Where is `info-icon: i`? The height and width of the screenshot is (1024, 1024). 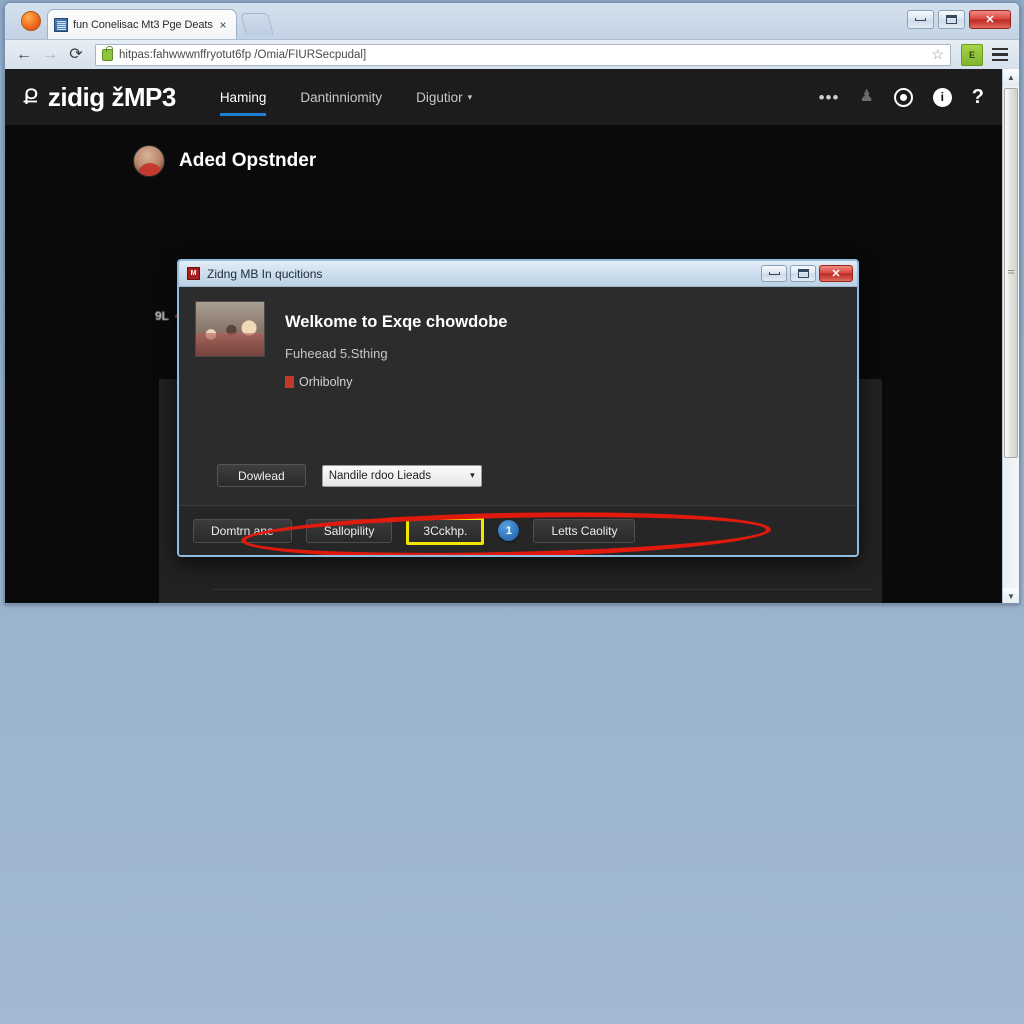
info-icon: i is located at coordinates (942, 97).